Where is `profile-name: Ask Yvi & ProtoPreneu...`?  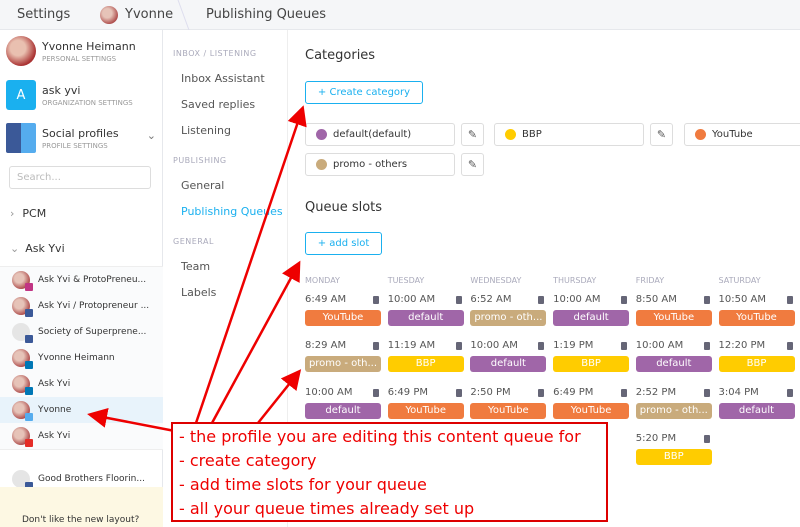
profile-name: Ask Yvi & ProtoPreneu... is located at coordinates (92, 280).